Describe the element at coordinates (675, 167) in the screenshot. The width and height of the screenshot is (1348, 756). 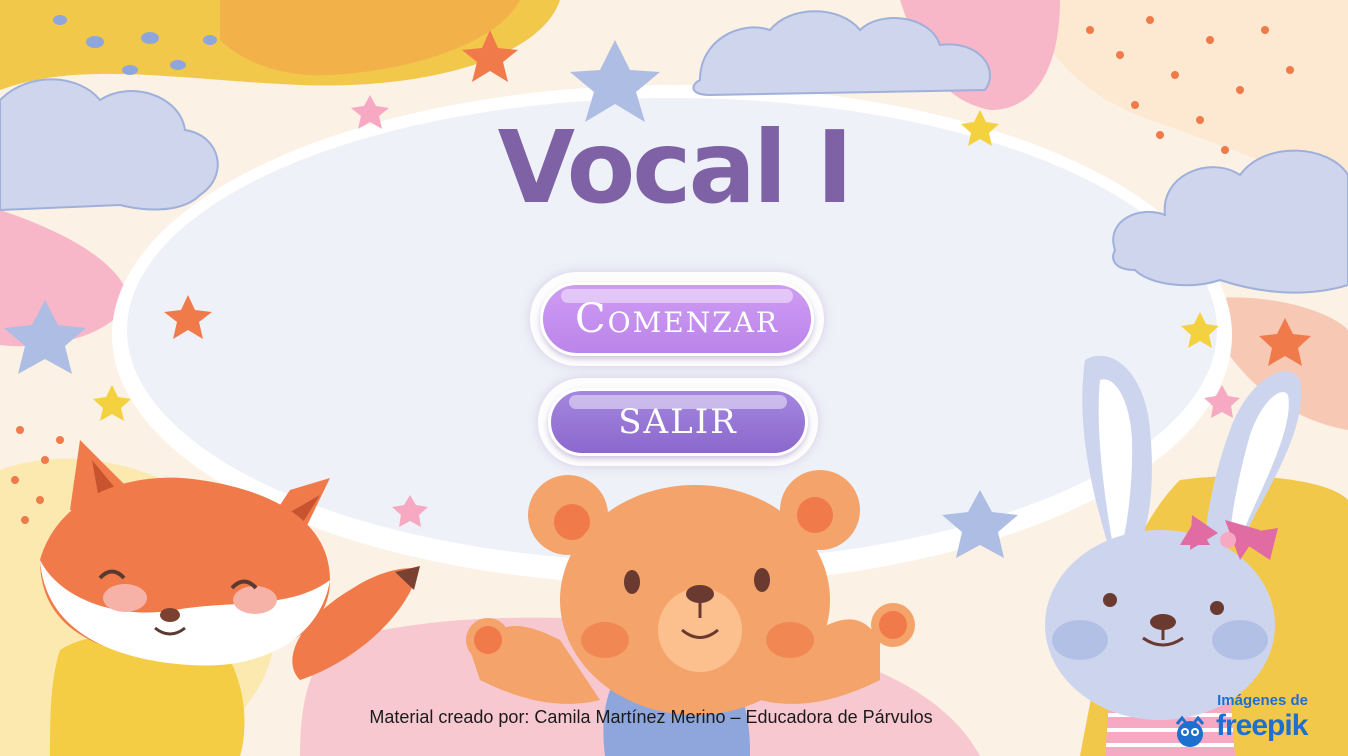
I see `page-title: Vocal I` at that location.